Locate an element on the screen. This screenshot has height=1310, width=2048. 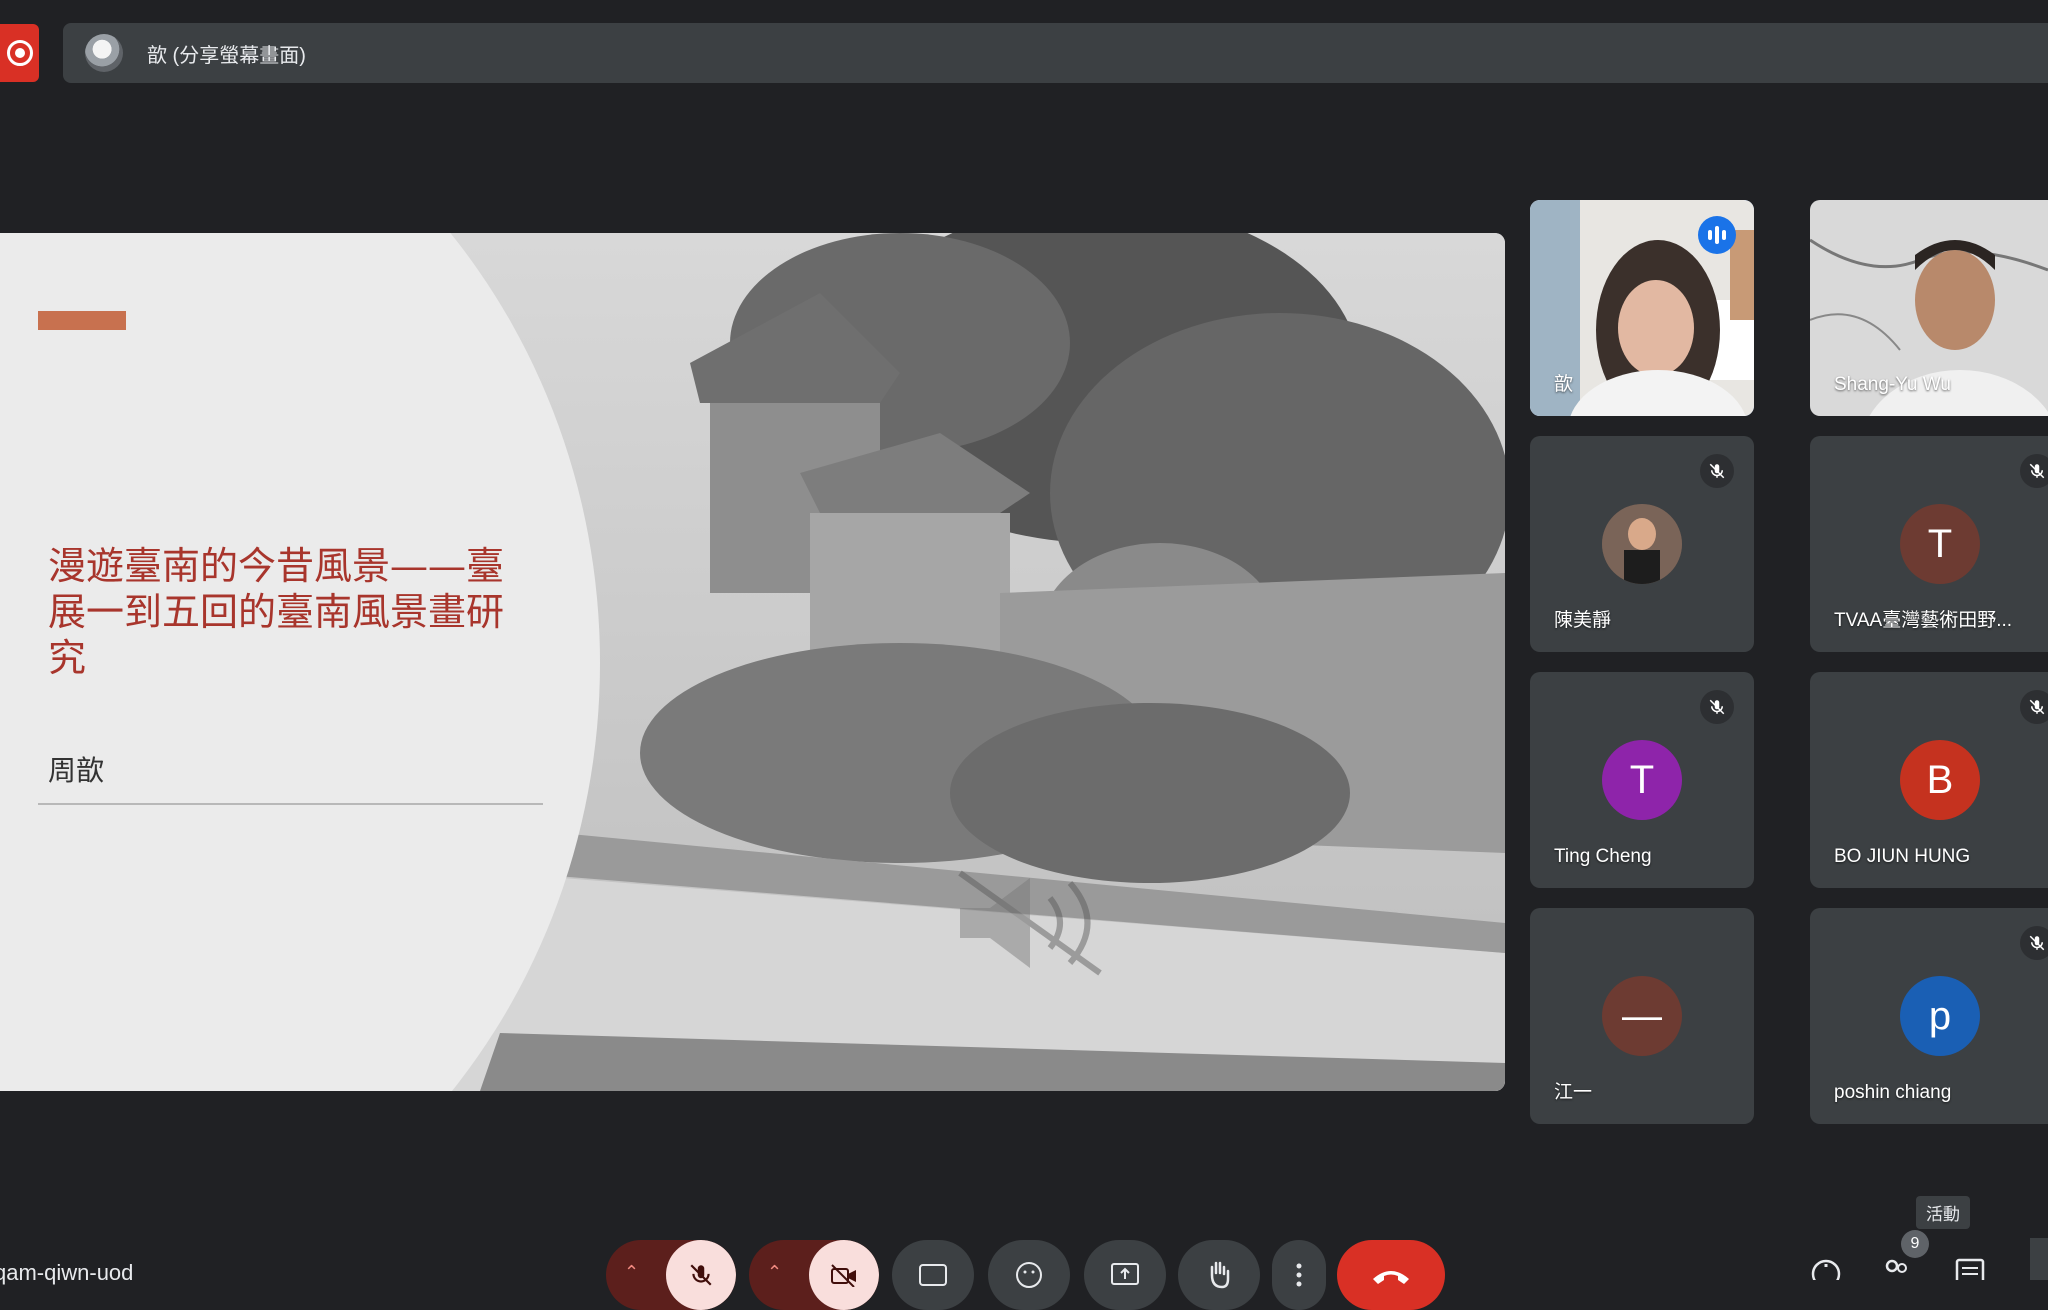
emoji-reaction-button is located at coordinates (1029, 1275).